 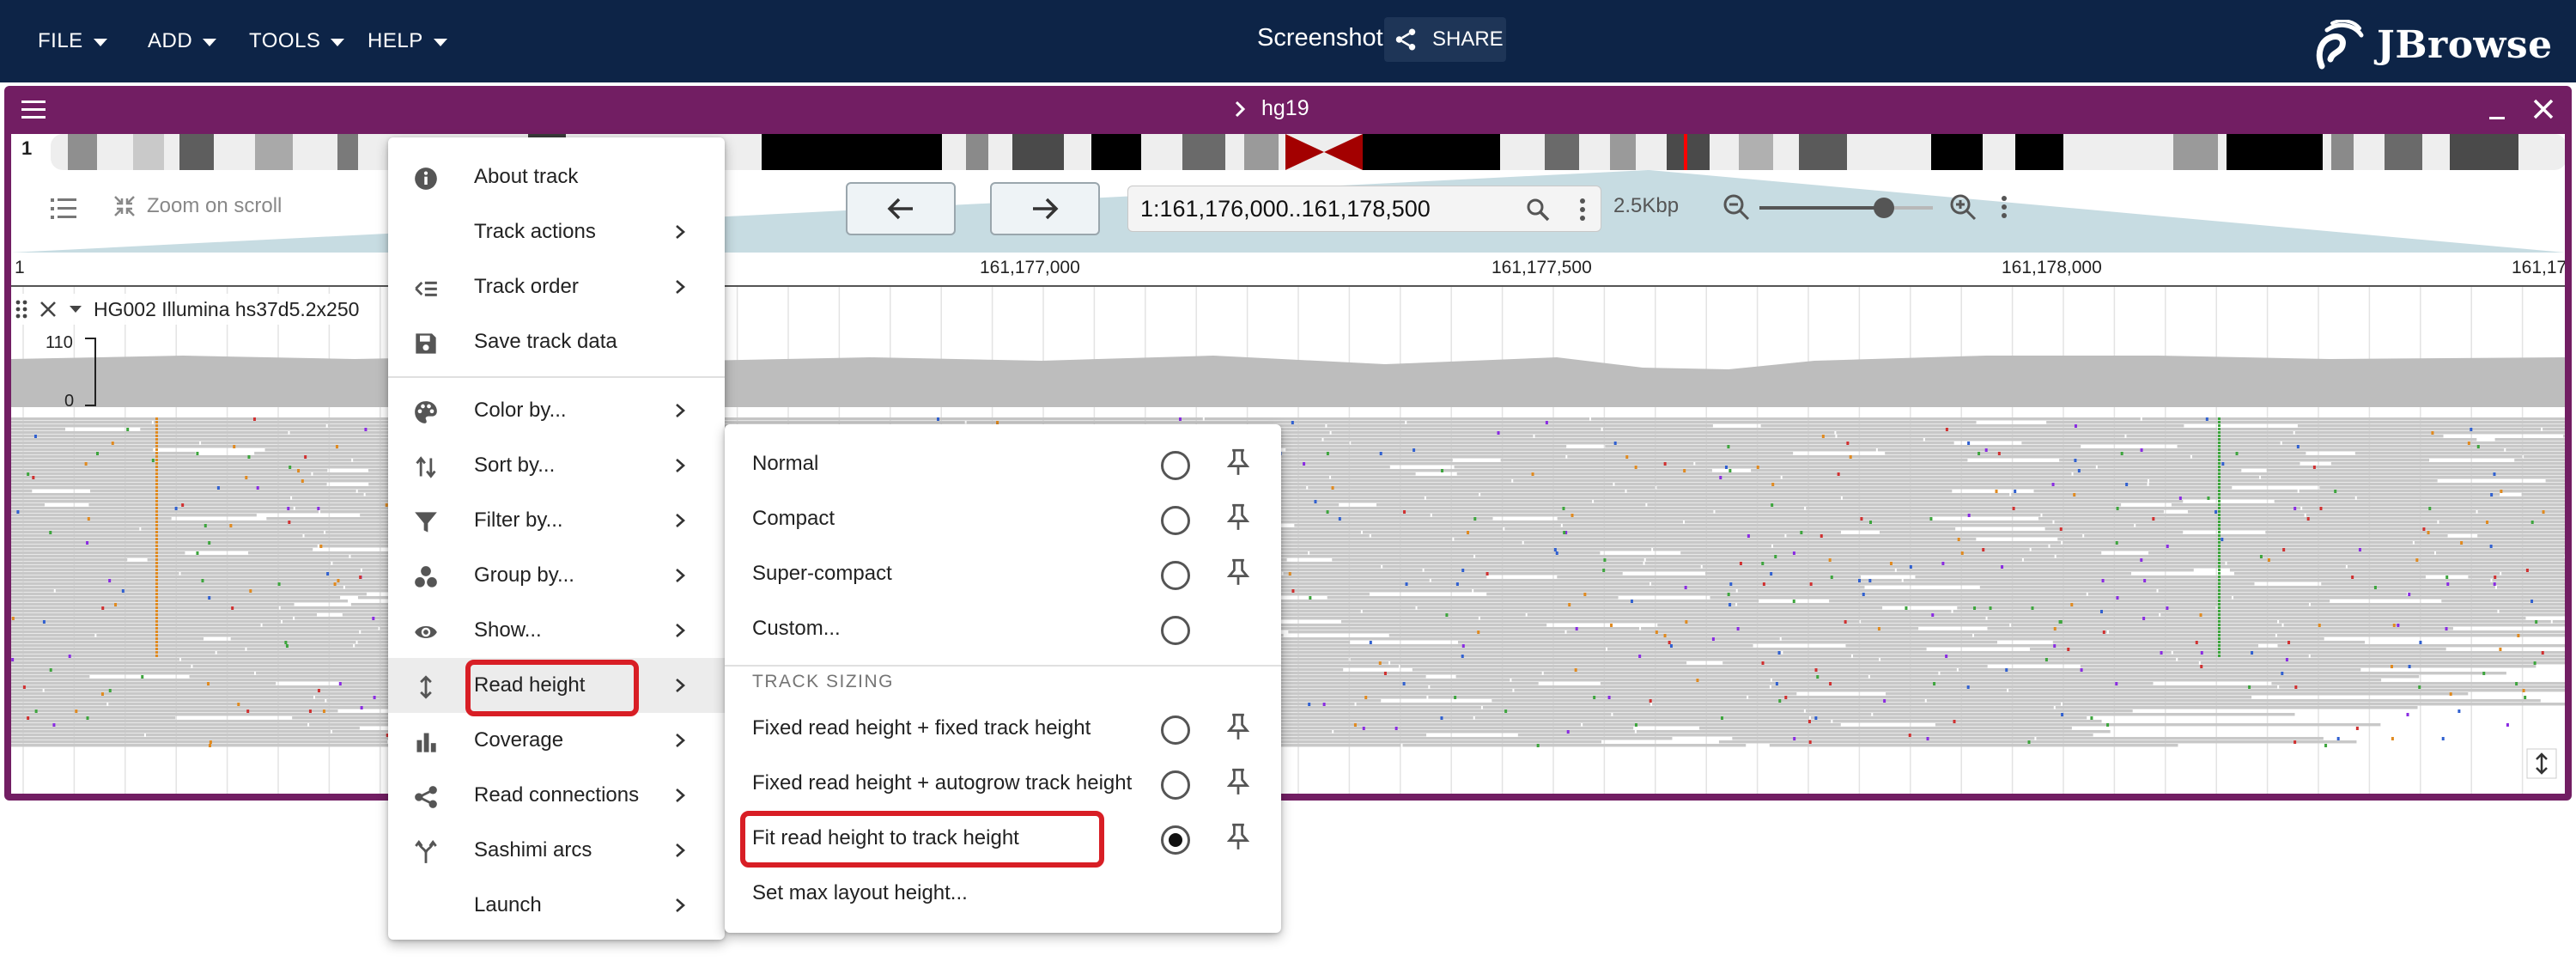 What do you see at coordinates (1963, 207) in the screenshot?
I see `zoom-in-icon` at bounding box center [1963, 207].